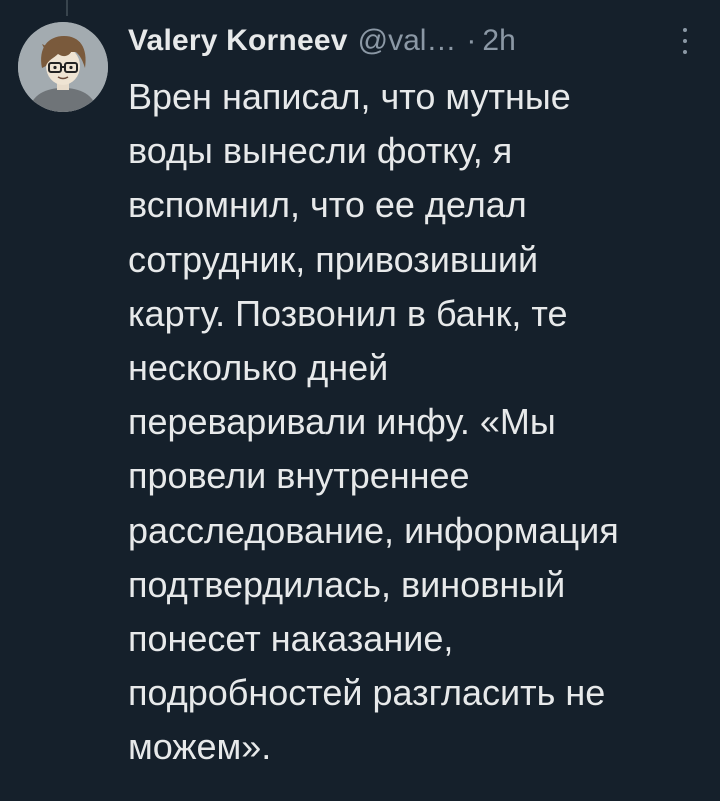  What do you see at coordinates (367, 693) in the screenshot?
I see `tweet-text-line: подробностей разгласить не` at bounding box center [367, 693].